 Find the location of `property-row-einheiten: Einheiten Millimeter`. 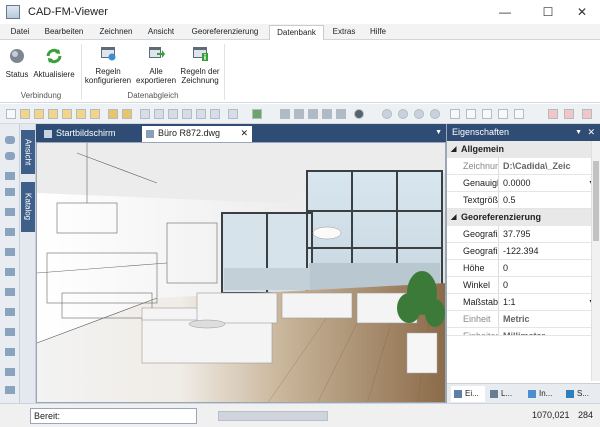

property-row-einheiten: Einheiten Millimeter is located at coordinates (523, 332).